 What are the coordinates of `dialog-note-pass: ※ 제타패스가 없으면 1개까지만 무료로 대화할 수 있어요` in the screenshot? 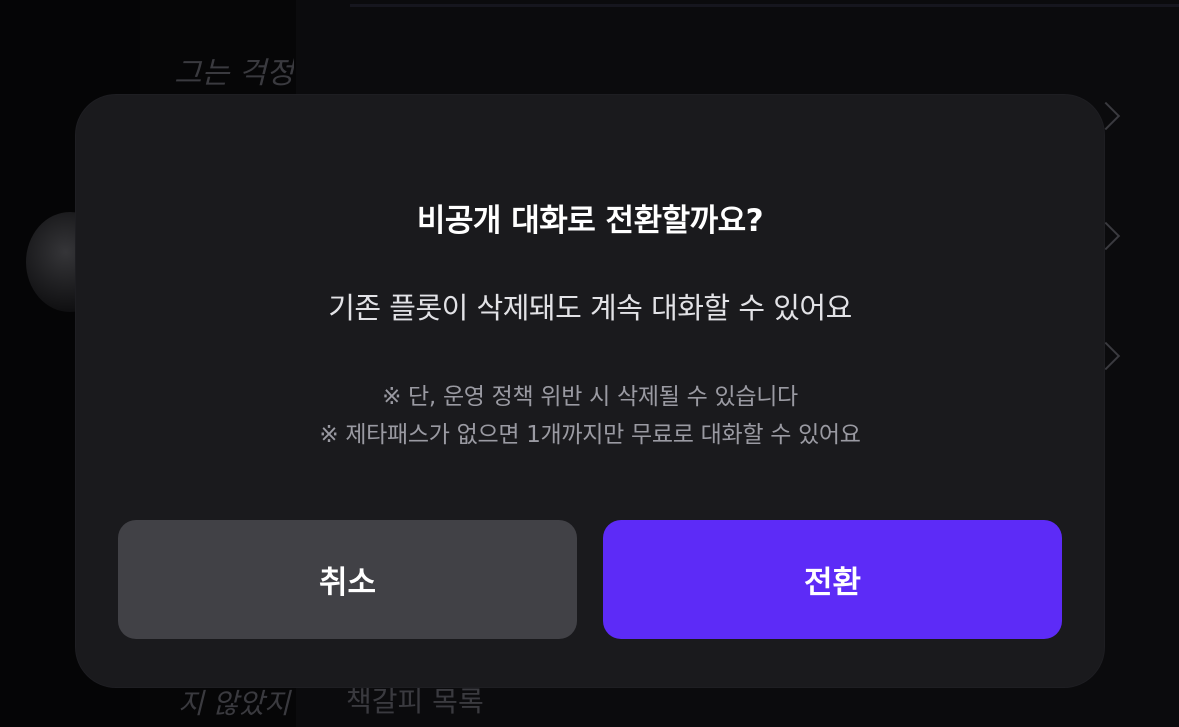 It's located at (590, 435).